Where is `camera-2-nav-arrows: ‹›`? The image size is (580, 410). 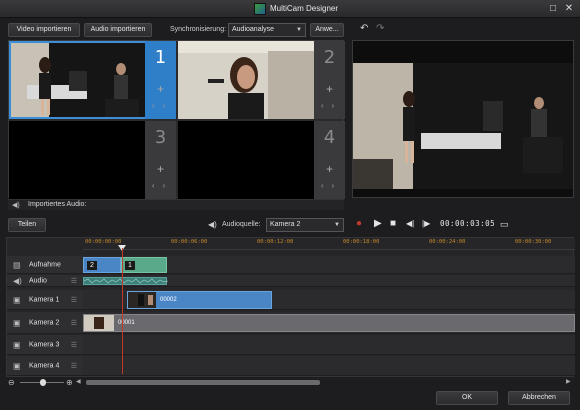 camera-2-nav-arrows: ‹› is located at coordinates (329, 105).